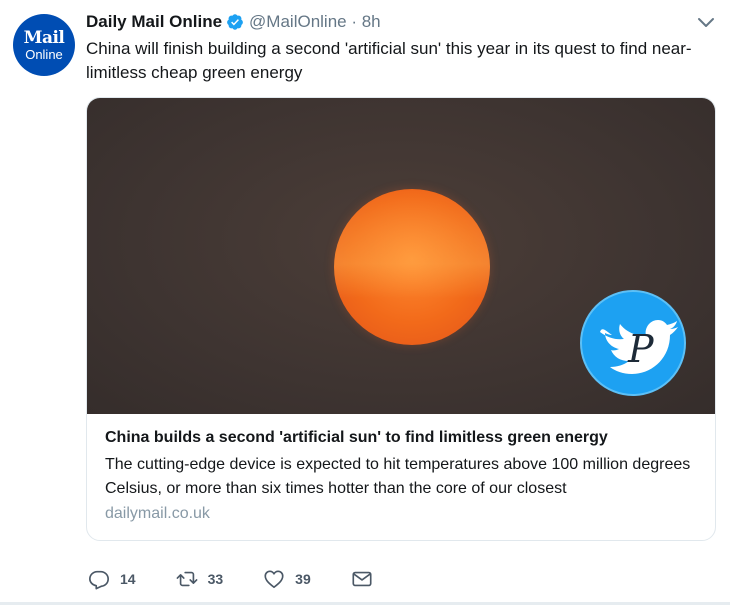  I want to click on direct-message-icon, so click(362, 579).